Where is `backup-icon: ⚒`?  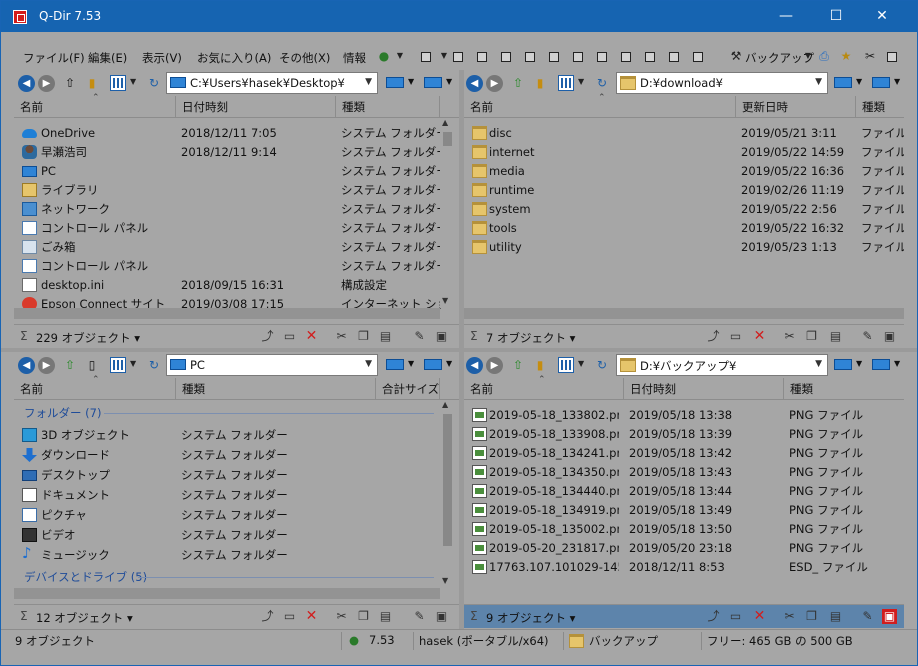 backup-icon: ⚒ is located at coordinates (736, 56).